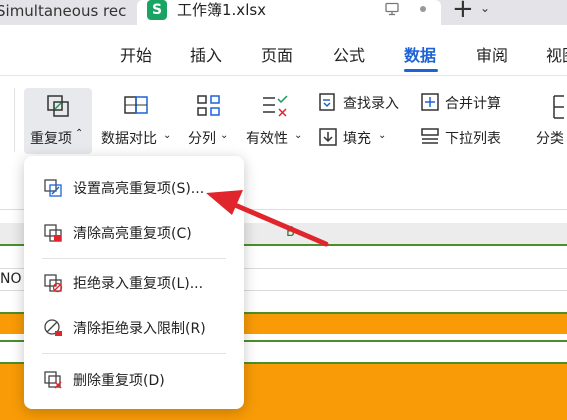 Image resolution: width=567 pixels, height=420 pixels. Describe the element at coordinates (267, 218) in the screenshot. I see `annotation-arrow-icon` at that location.